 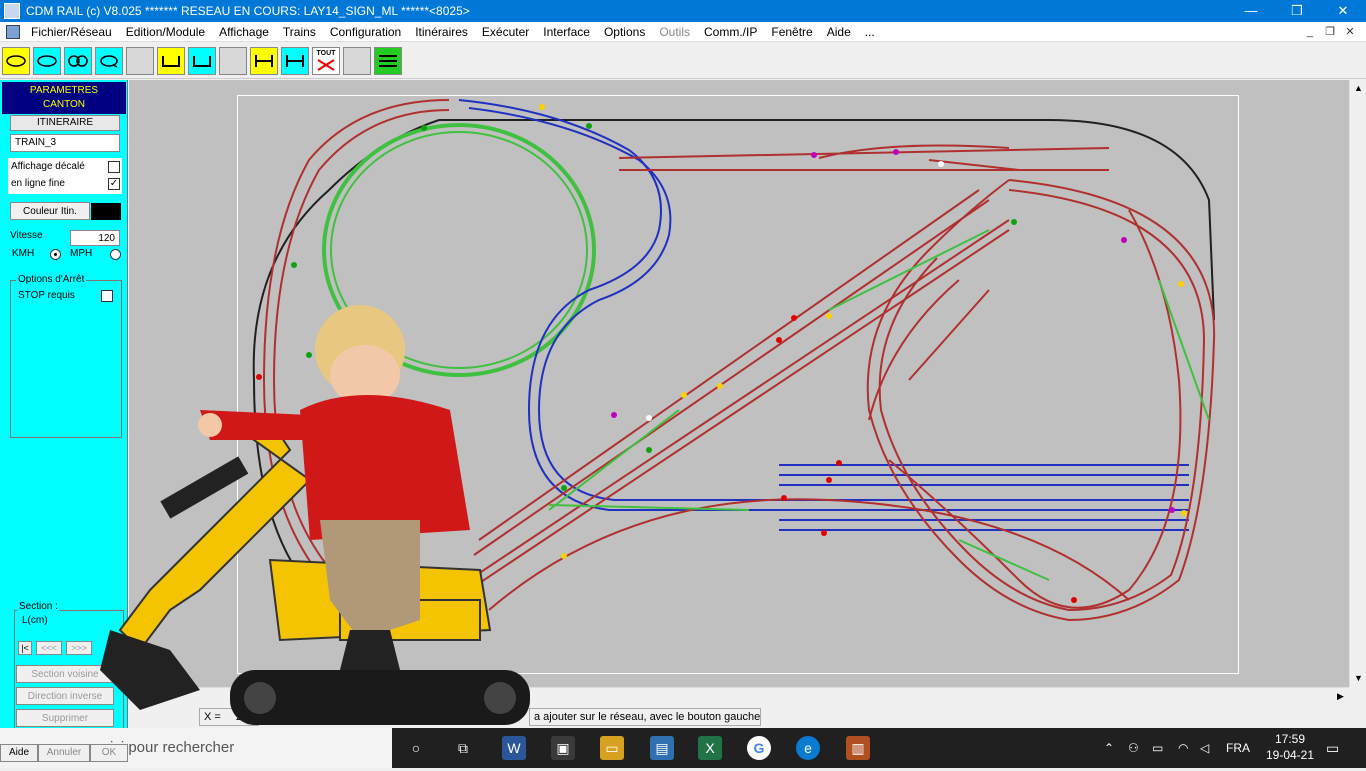 I want to click on loop-cyan-button, so click(x=47, y=60).